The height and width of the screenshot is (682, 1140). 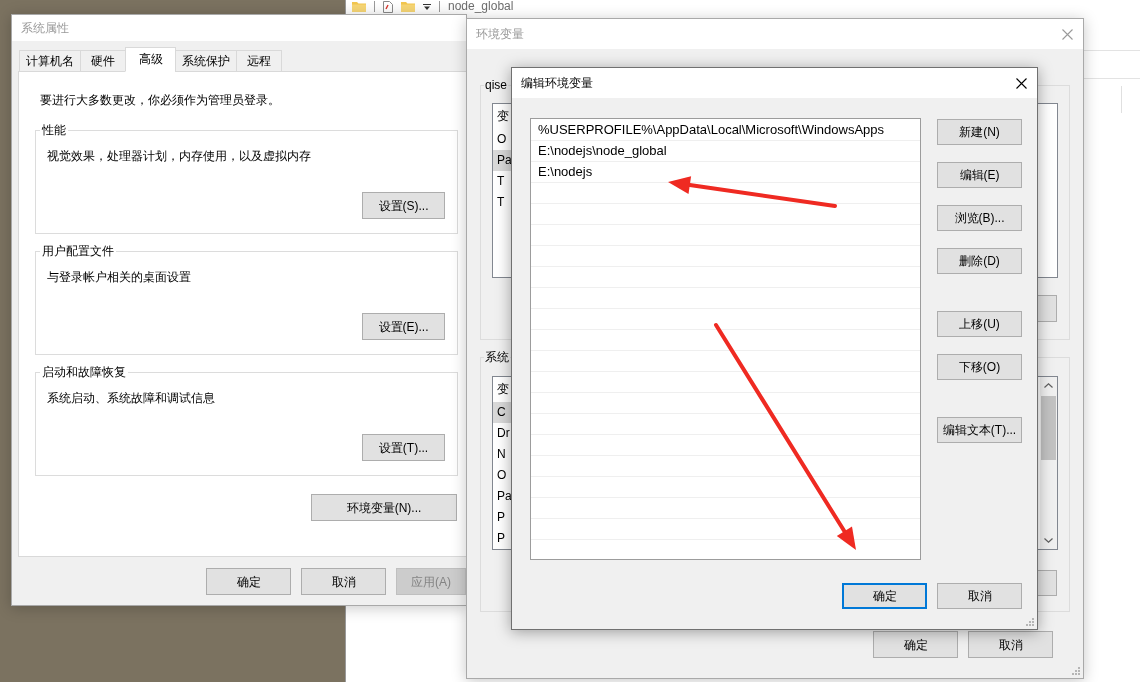 I want to click on tab: 高级, so click(x=150, y=59).